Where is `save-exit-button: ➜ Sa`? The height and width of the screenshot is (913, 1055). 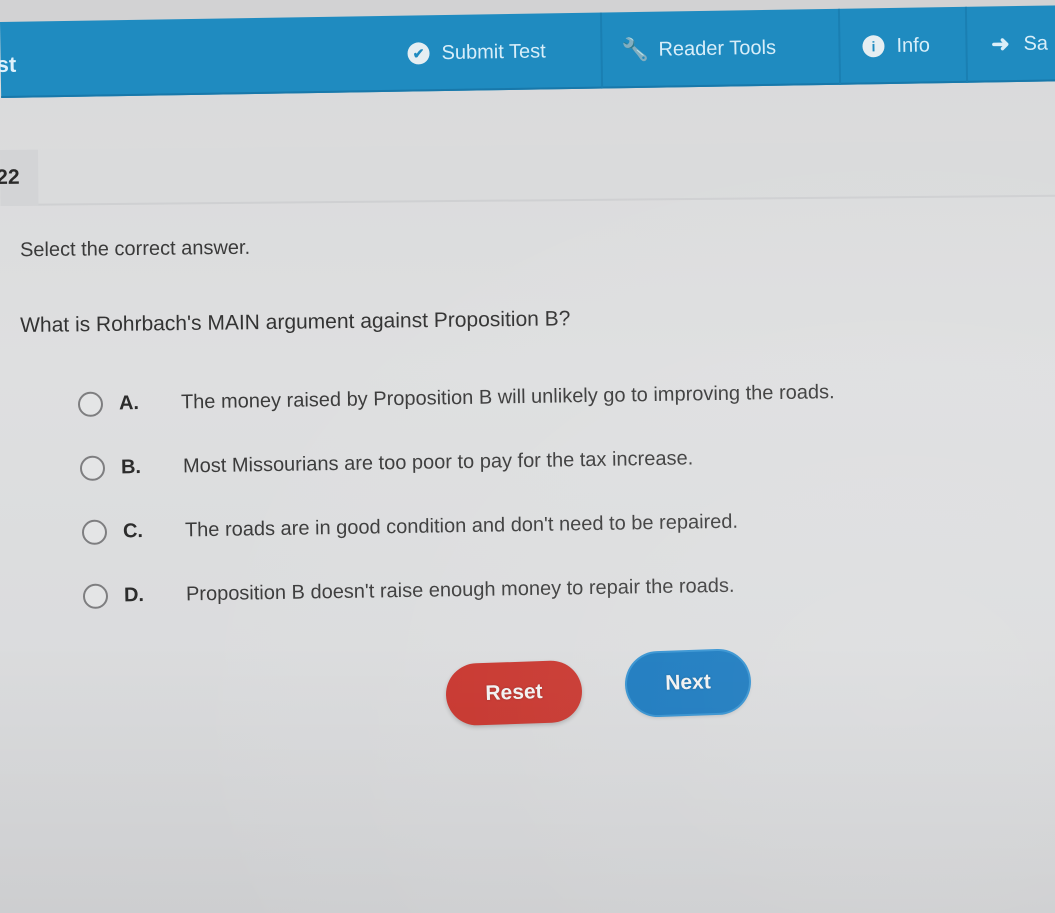
save-exit-button: ➜ Sa is located at coordinates (1009, 44).